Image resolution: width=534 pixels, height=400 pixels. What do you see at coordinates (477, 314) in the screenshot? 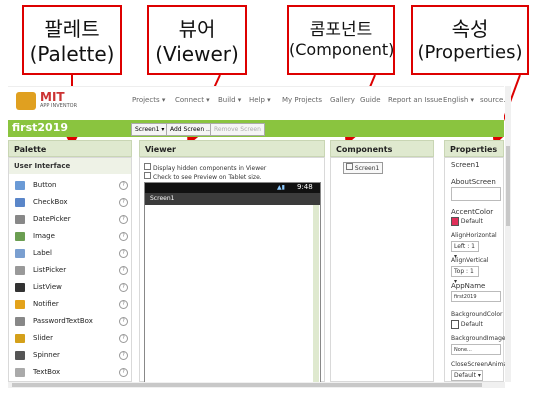
I see `background-color-label: BackgroundColor` at bounding box center [477, 314].